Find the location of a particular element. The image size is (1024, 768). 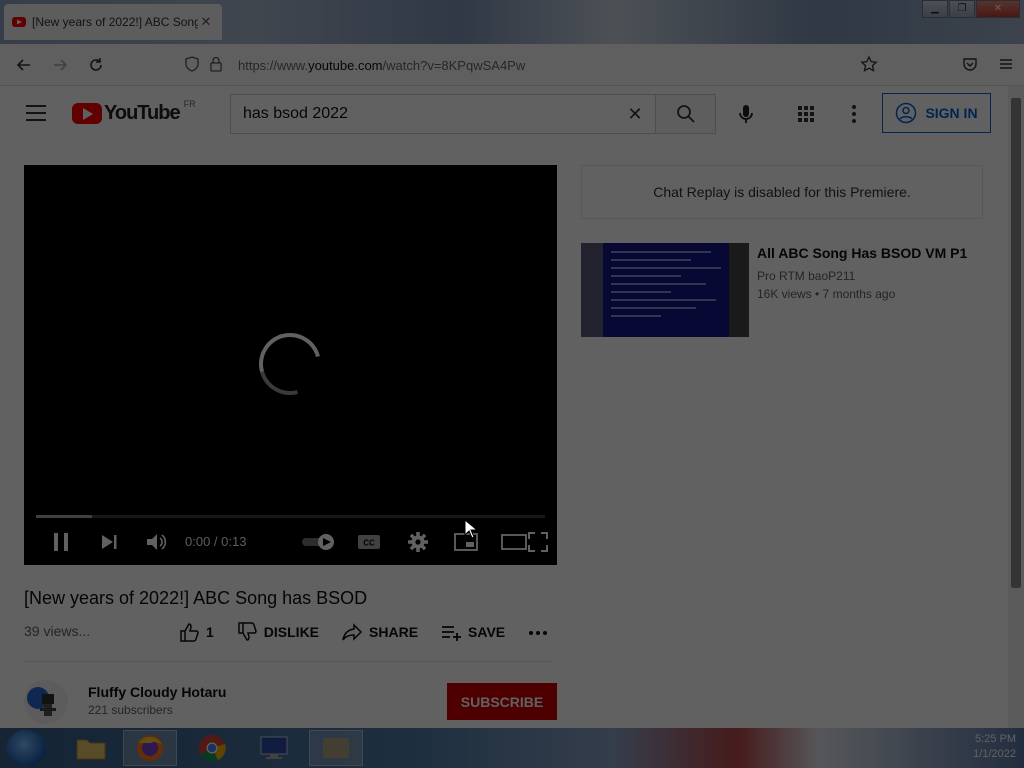

next-button is located at coordinates (109, 542).